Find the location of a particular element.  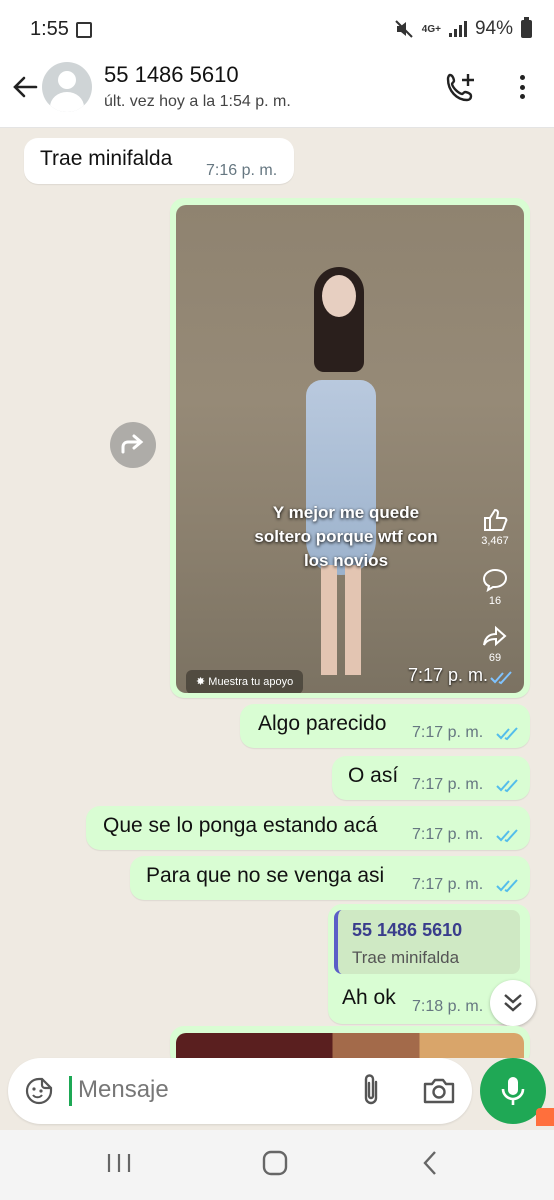

quoted-text: Trae minifalda is located at coordinates (406, 957).